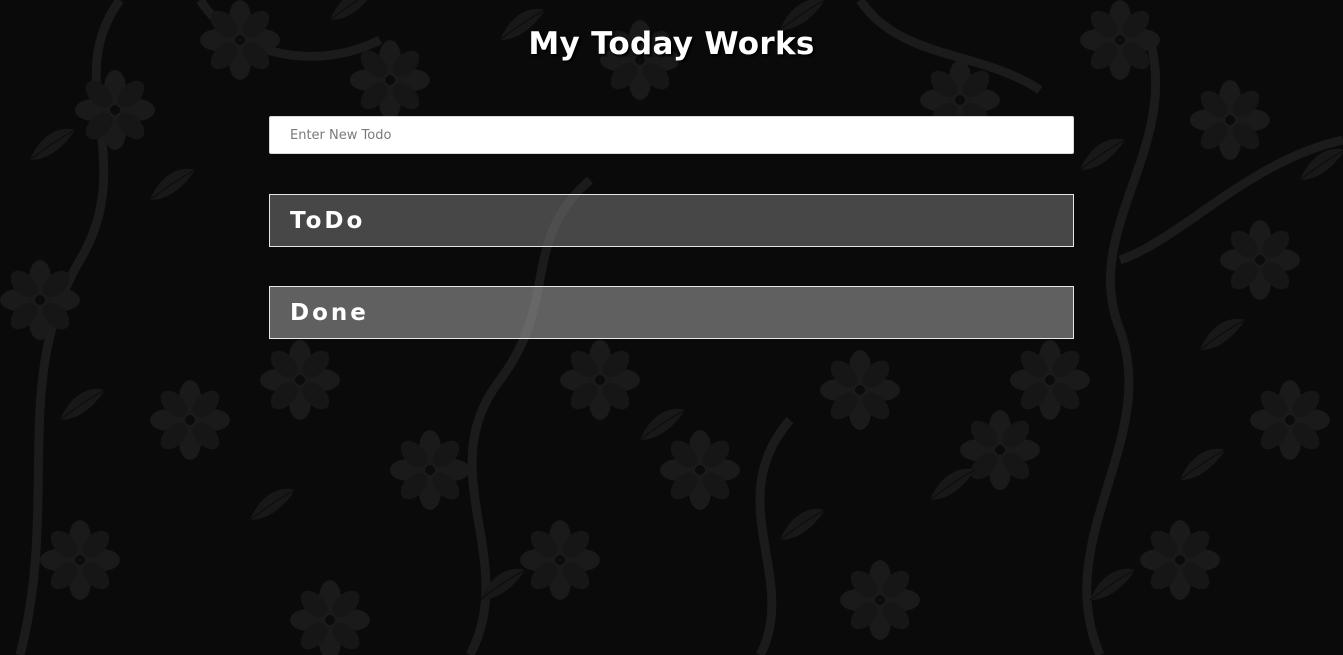 The width and height of the screenshot is (1343, 655). Describe the element at coordinates (329, 312) in the screenshot. I see `done-section-label: Done` at that location.